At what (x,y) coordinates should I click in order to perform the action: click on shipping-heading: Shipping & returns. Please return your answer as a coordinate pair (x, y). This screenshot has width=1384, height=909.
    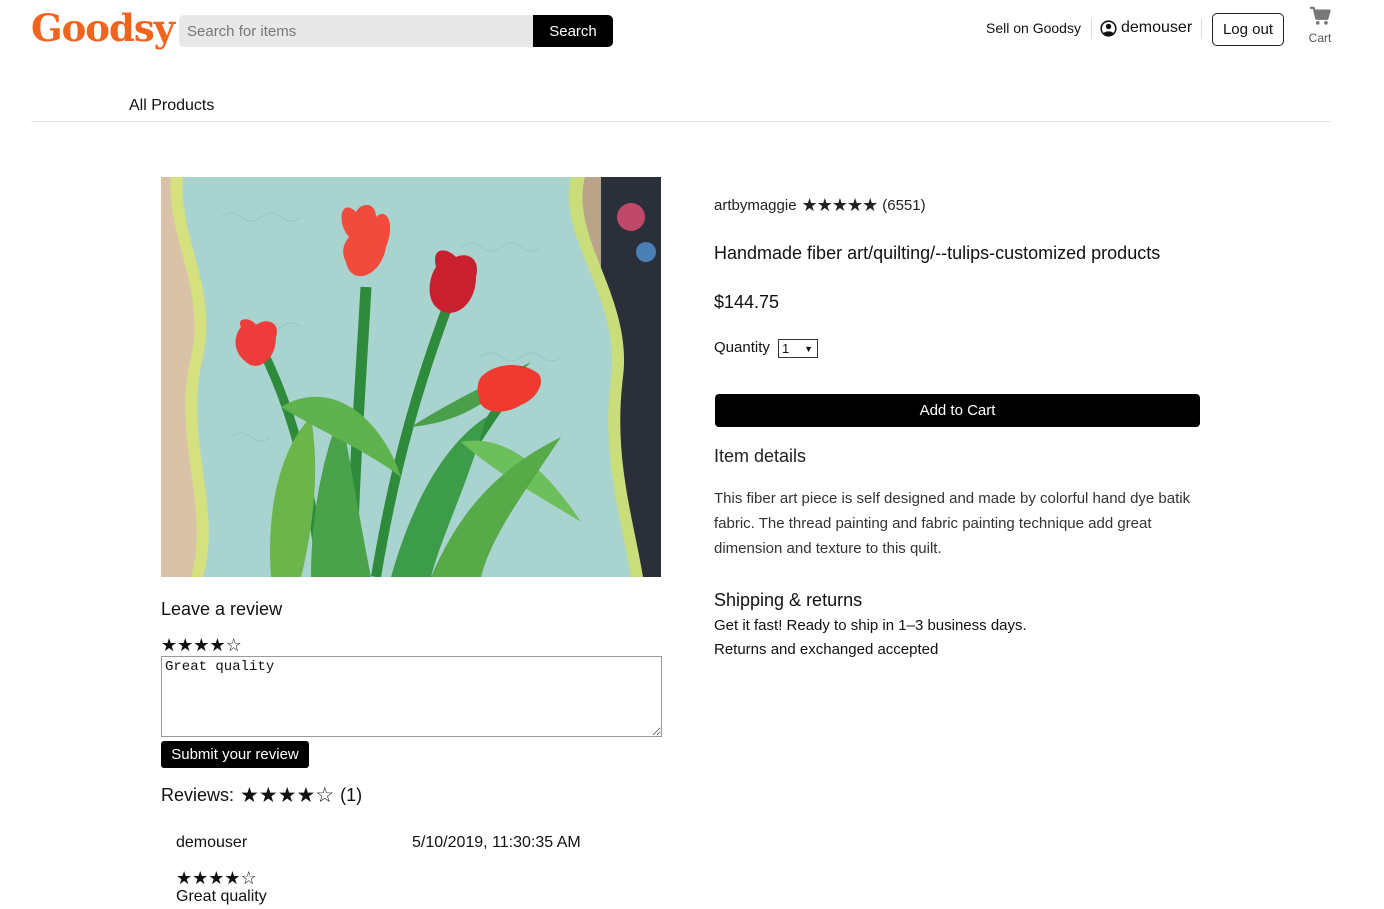
    Looking at the image, I should click on (788, 600).